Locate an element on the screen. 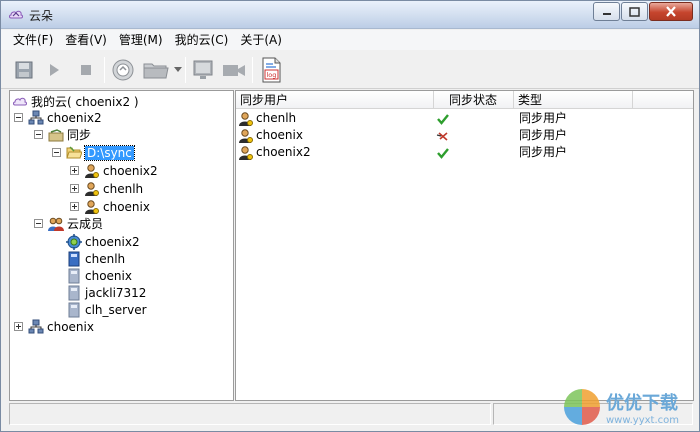  menu-about: 关于(A) is located at coordinates (261, 40).